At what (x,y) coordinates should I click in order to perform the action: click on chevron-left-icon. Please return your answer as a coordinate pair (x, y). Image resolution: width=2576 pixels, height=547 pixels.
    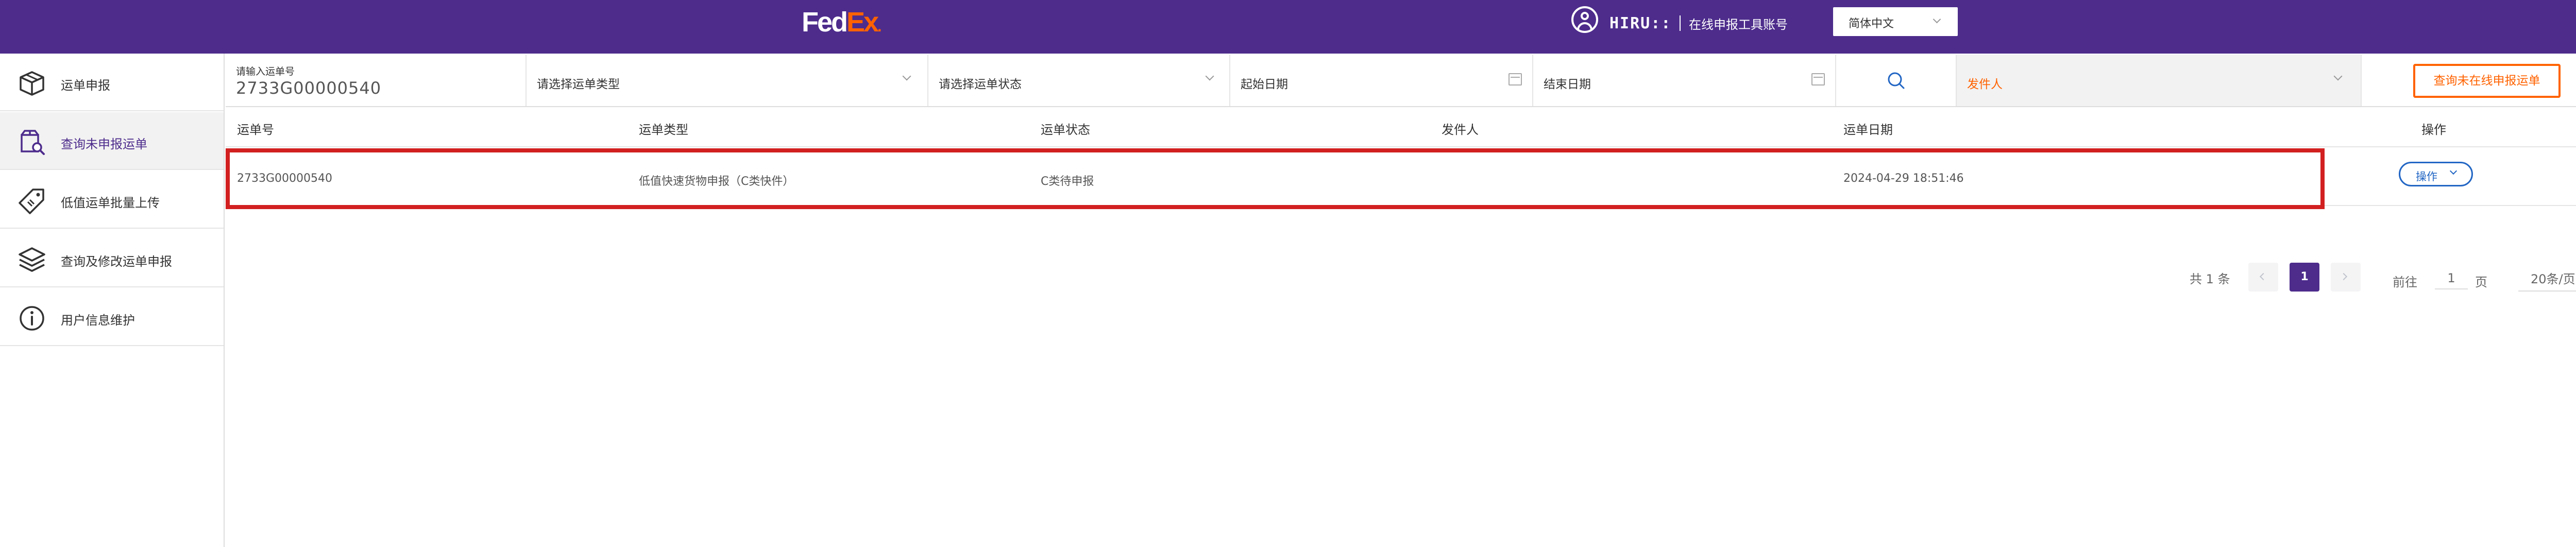
    Looking at the image, I should click on (2263, 276).